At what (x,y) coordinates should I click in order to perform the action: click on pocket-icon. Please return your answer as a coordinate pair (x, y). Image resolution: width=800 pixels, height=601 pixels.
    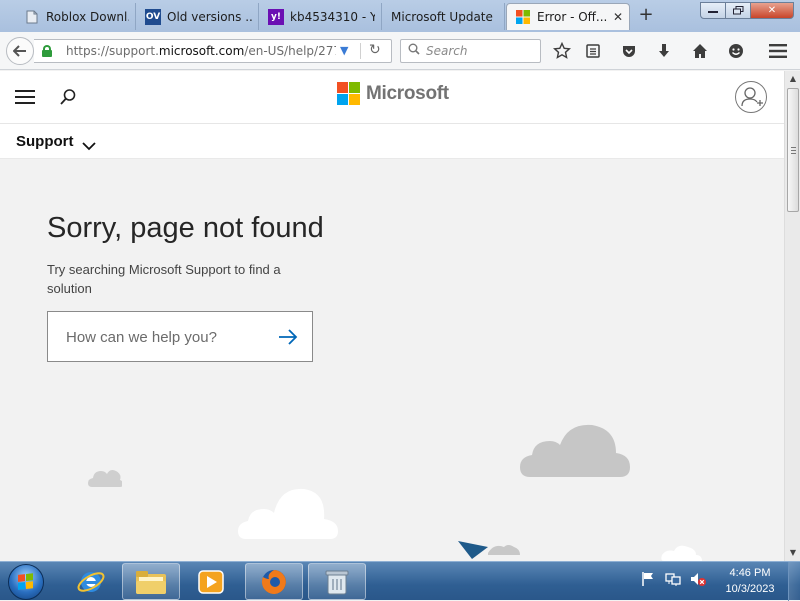
    Looking at the image, I should click on (629, 51).